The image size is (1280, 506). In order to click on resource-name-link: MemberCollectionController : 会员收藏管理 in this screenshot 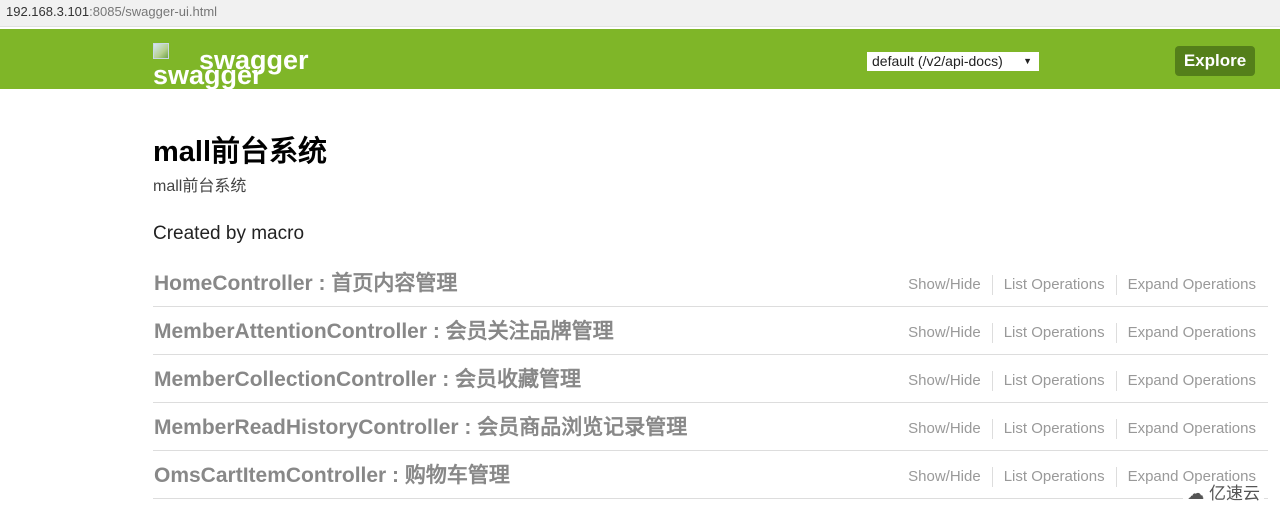, I will do `click(367, 380)`.